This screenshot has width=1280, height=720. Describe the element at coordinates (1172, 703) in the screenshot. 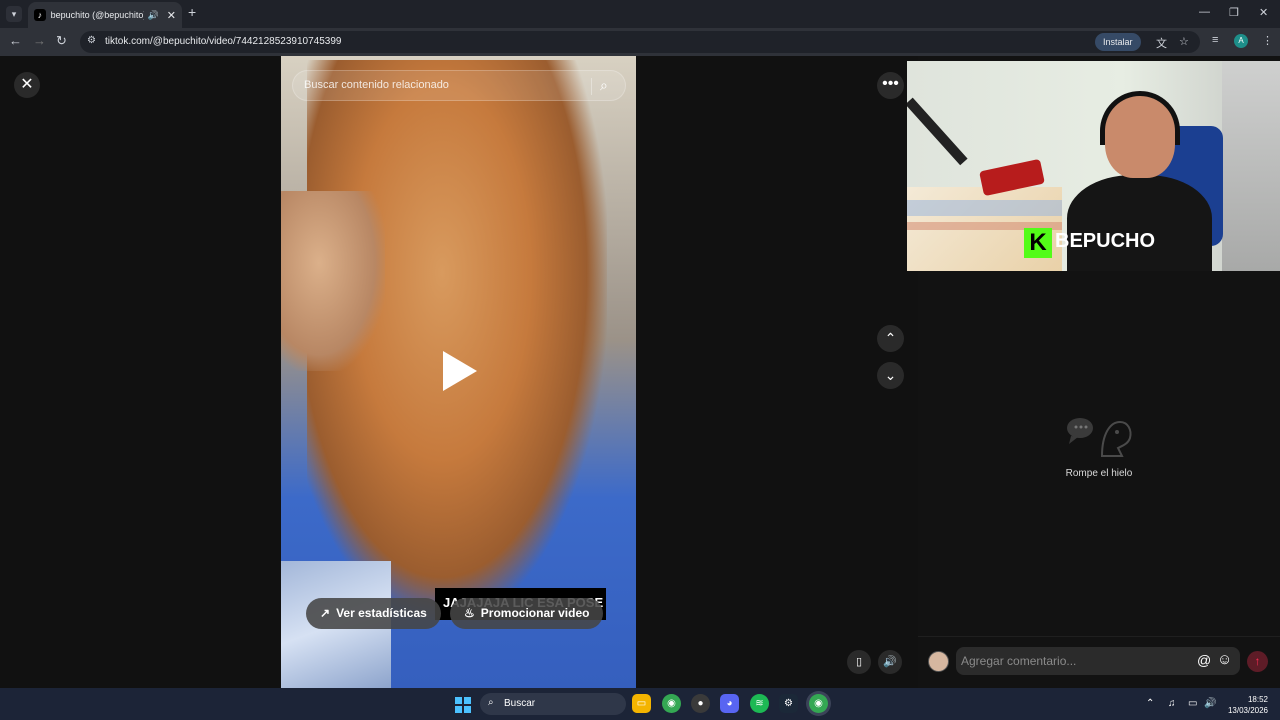

I see `microphone-icon: ♫` at that location.